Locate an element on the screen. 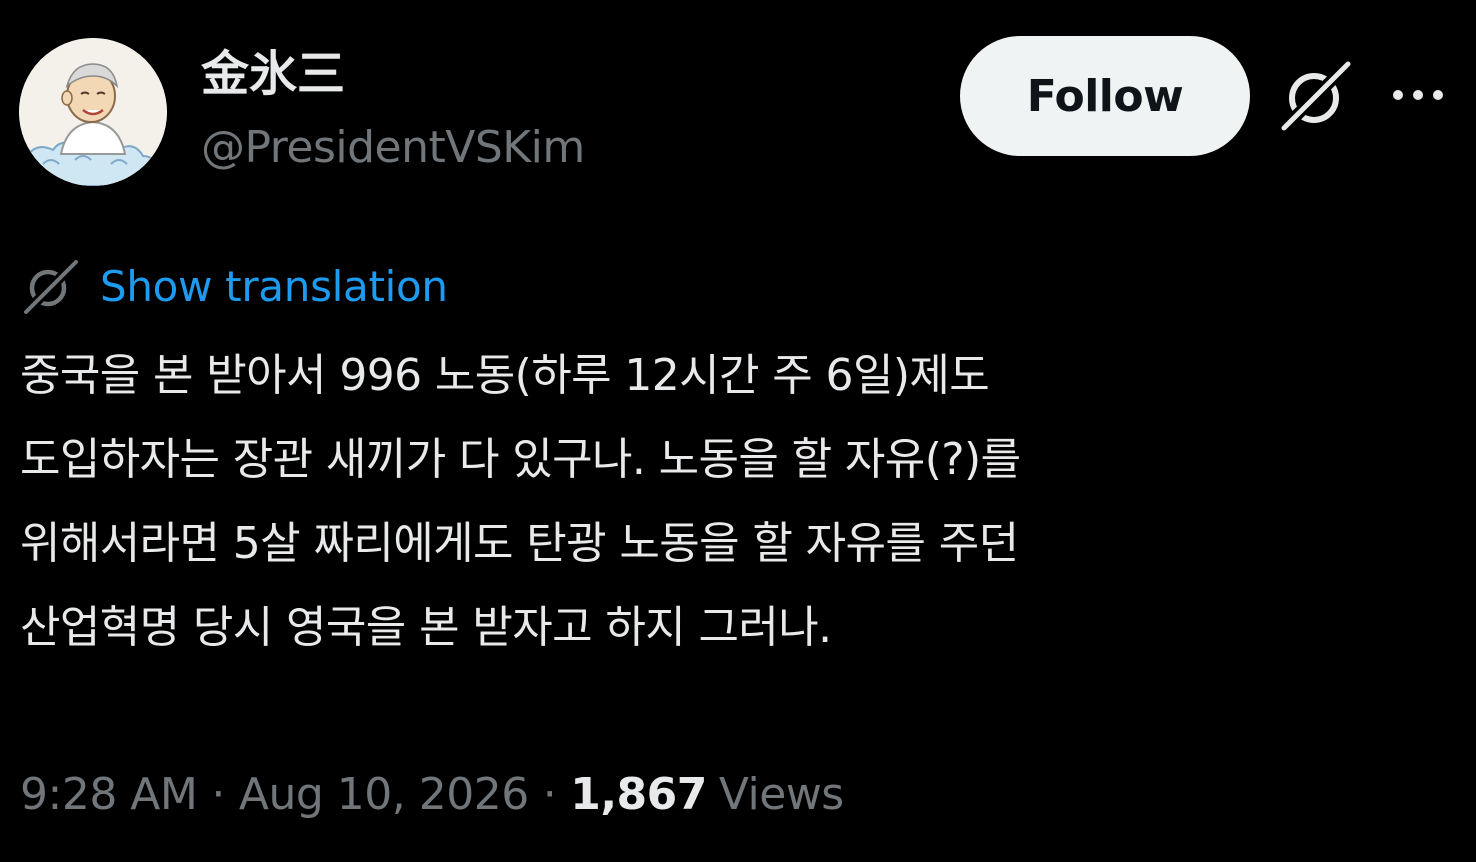 Image resolution: width=1476 pixels, height=862 pixels. tweet-text-line: 도입하자는 장관 새끼가 다 있구나. 노동을 할 자유(?)를 is located at coordinates (520, 459).